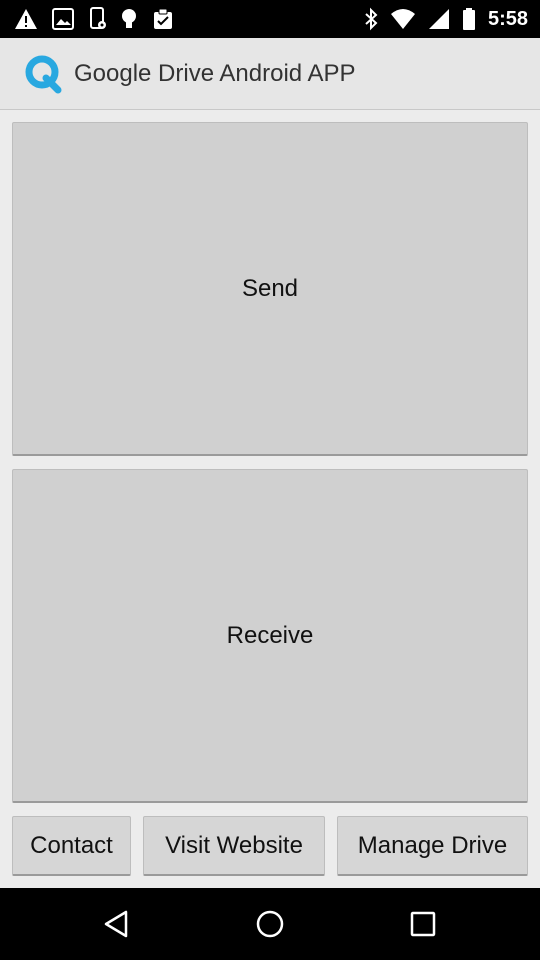 Image resolution: width=540 pixels, height=960 pixels. What do you see at coordinates (371, 19) in the screenshot?
I see `bluetooth-icon` at bounding box center [371, 19].